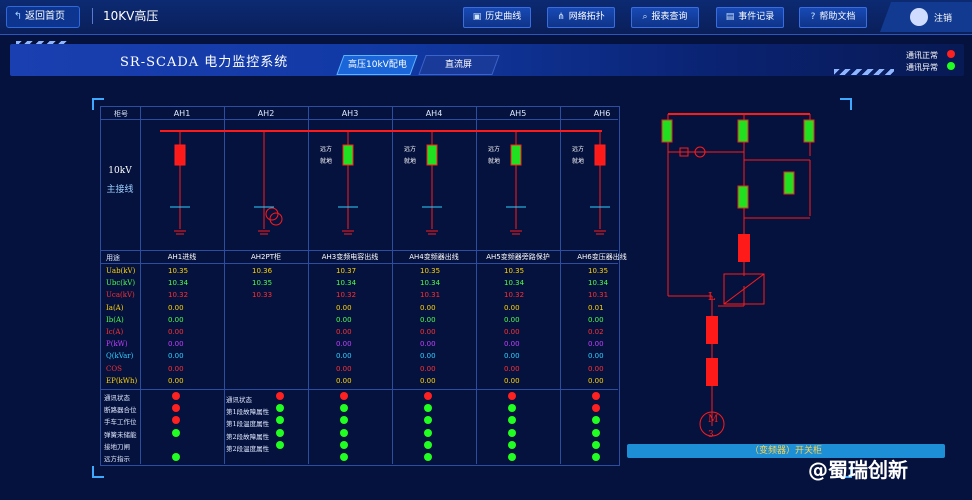  What do you see at coordinates (262, 271) in the screenshot?
I see `measure-value: 10.36` at bounding box center [262, 271].